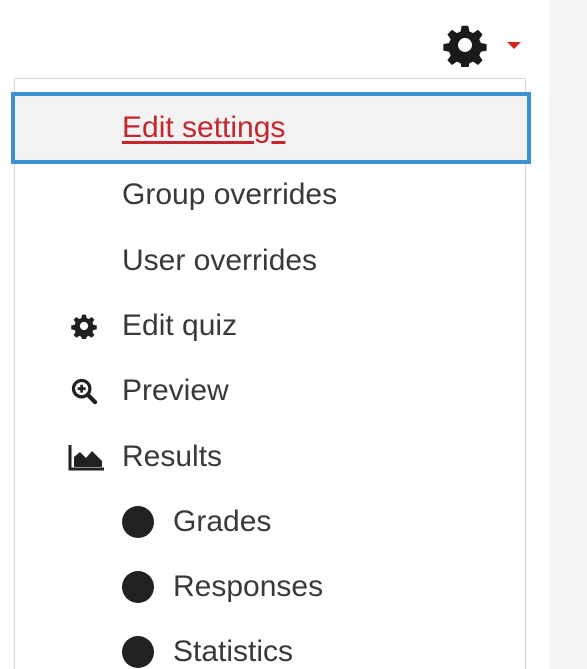  I want to click on menu-item-label: Preview, so click(175, 390).